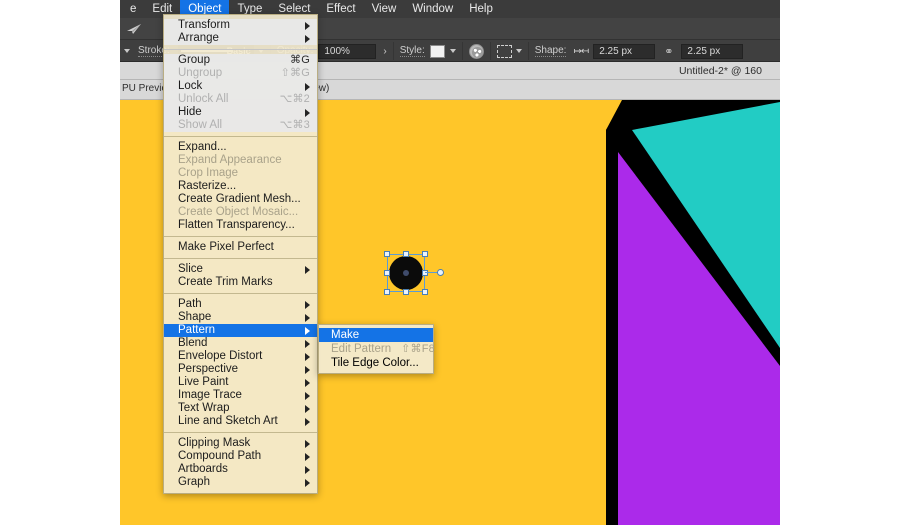 Image resolution: width=900 pixels, height=525 pixels. I want to click on menu-item-shortcut: ⌘G, so click(300, 60).